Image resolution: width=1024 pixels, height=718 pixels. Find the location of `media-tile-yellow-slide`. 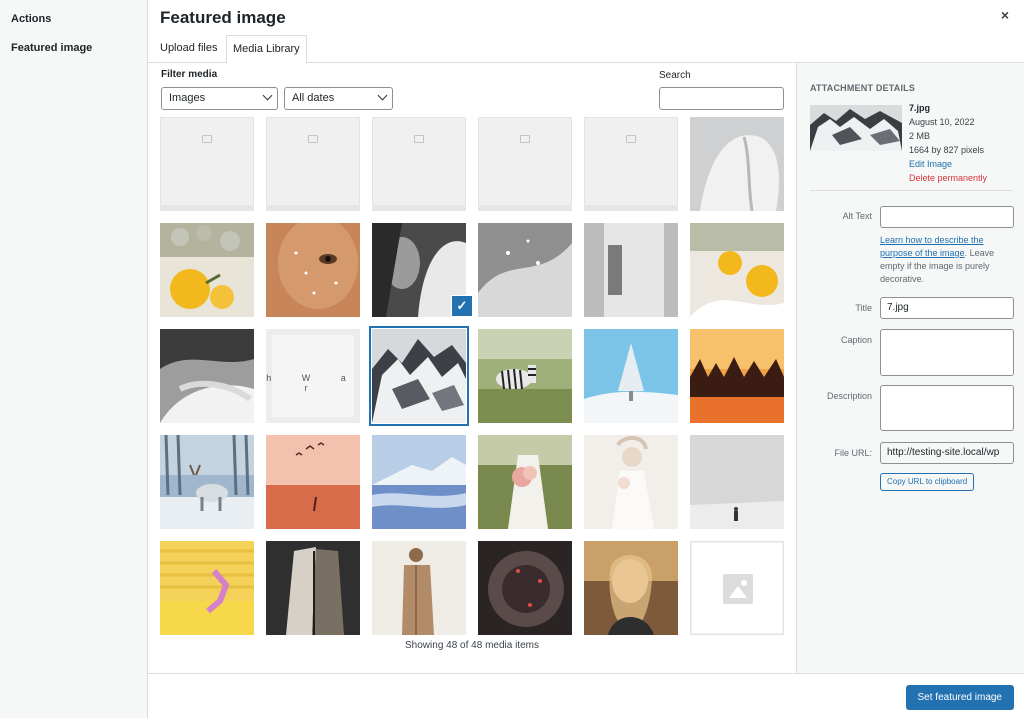

media-tile-yellow-slide is located at coordinates (207, 588).